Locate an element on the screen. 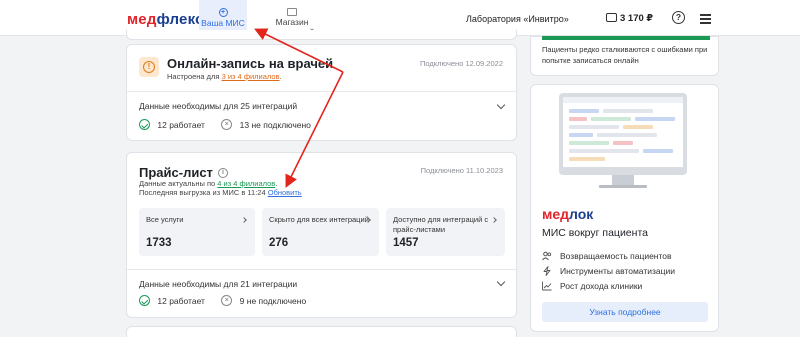  annotation-arrows is located at coordinates (299, 108).